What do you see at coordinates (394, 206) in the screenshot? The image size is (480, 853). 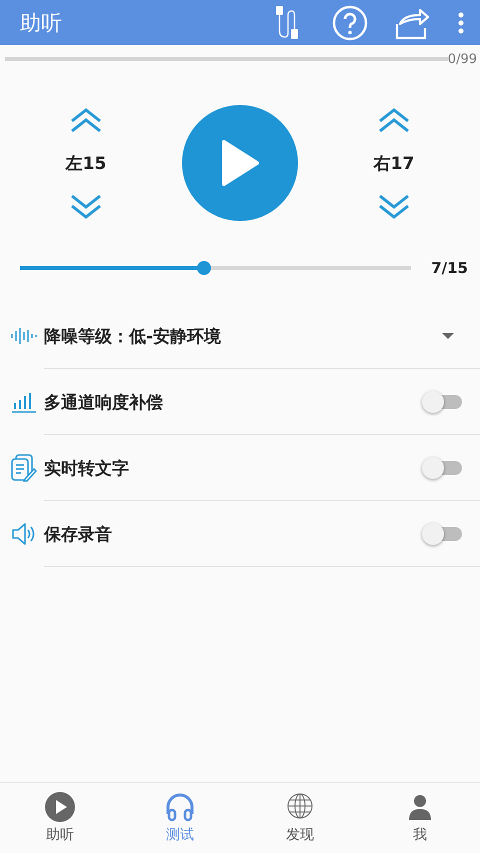 I see `right-down-chevron-icon` at bounding box center [394, 206].